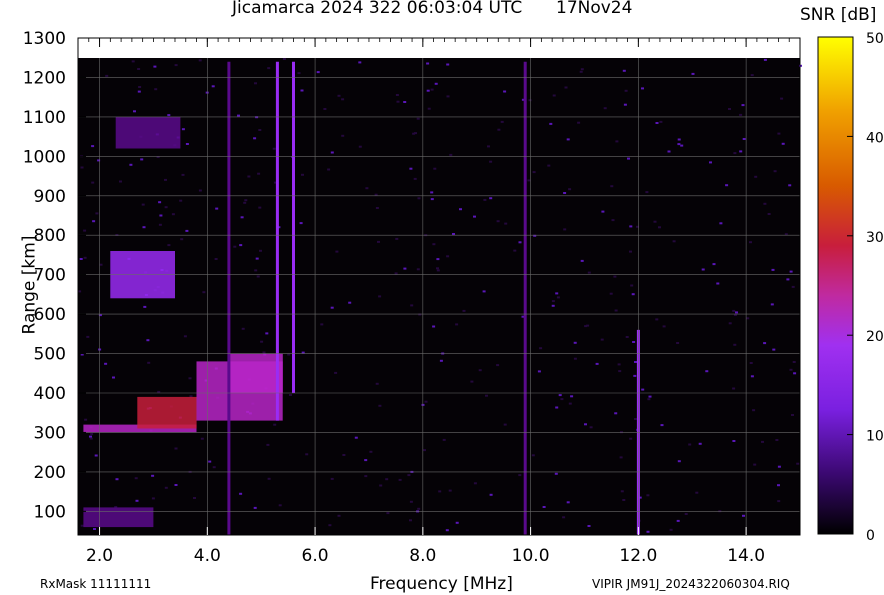 Image resolution: width=884 pixels, height=595 pixels. What do you see at coordinates (207, 556) in the screenshot?
I see `x-tick-label: 4.0` at bounding box center [207, 556].